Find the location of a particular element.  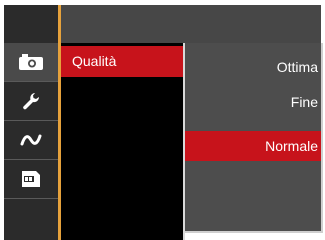

camera-icon is located at coordinates (31, 62).